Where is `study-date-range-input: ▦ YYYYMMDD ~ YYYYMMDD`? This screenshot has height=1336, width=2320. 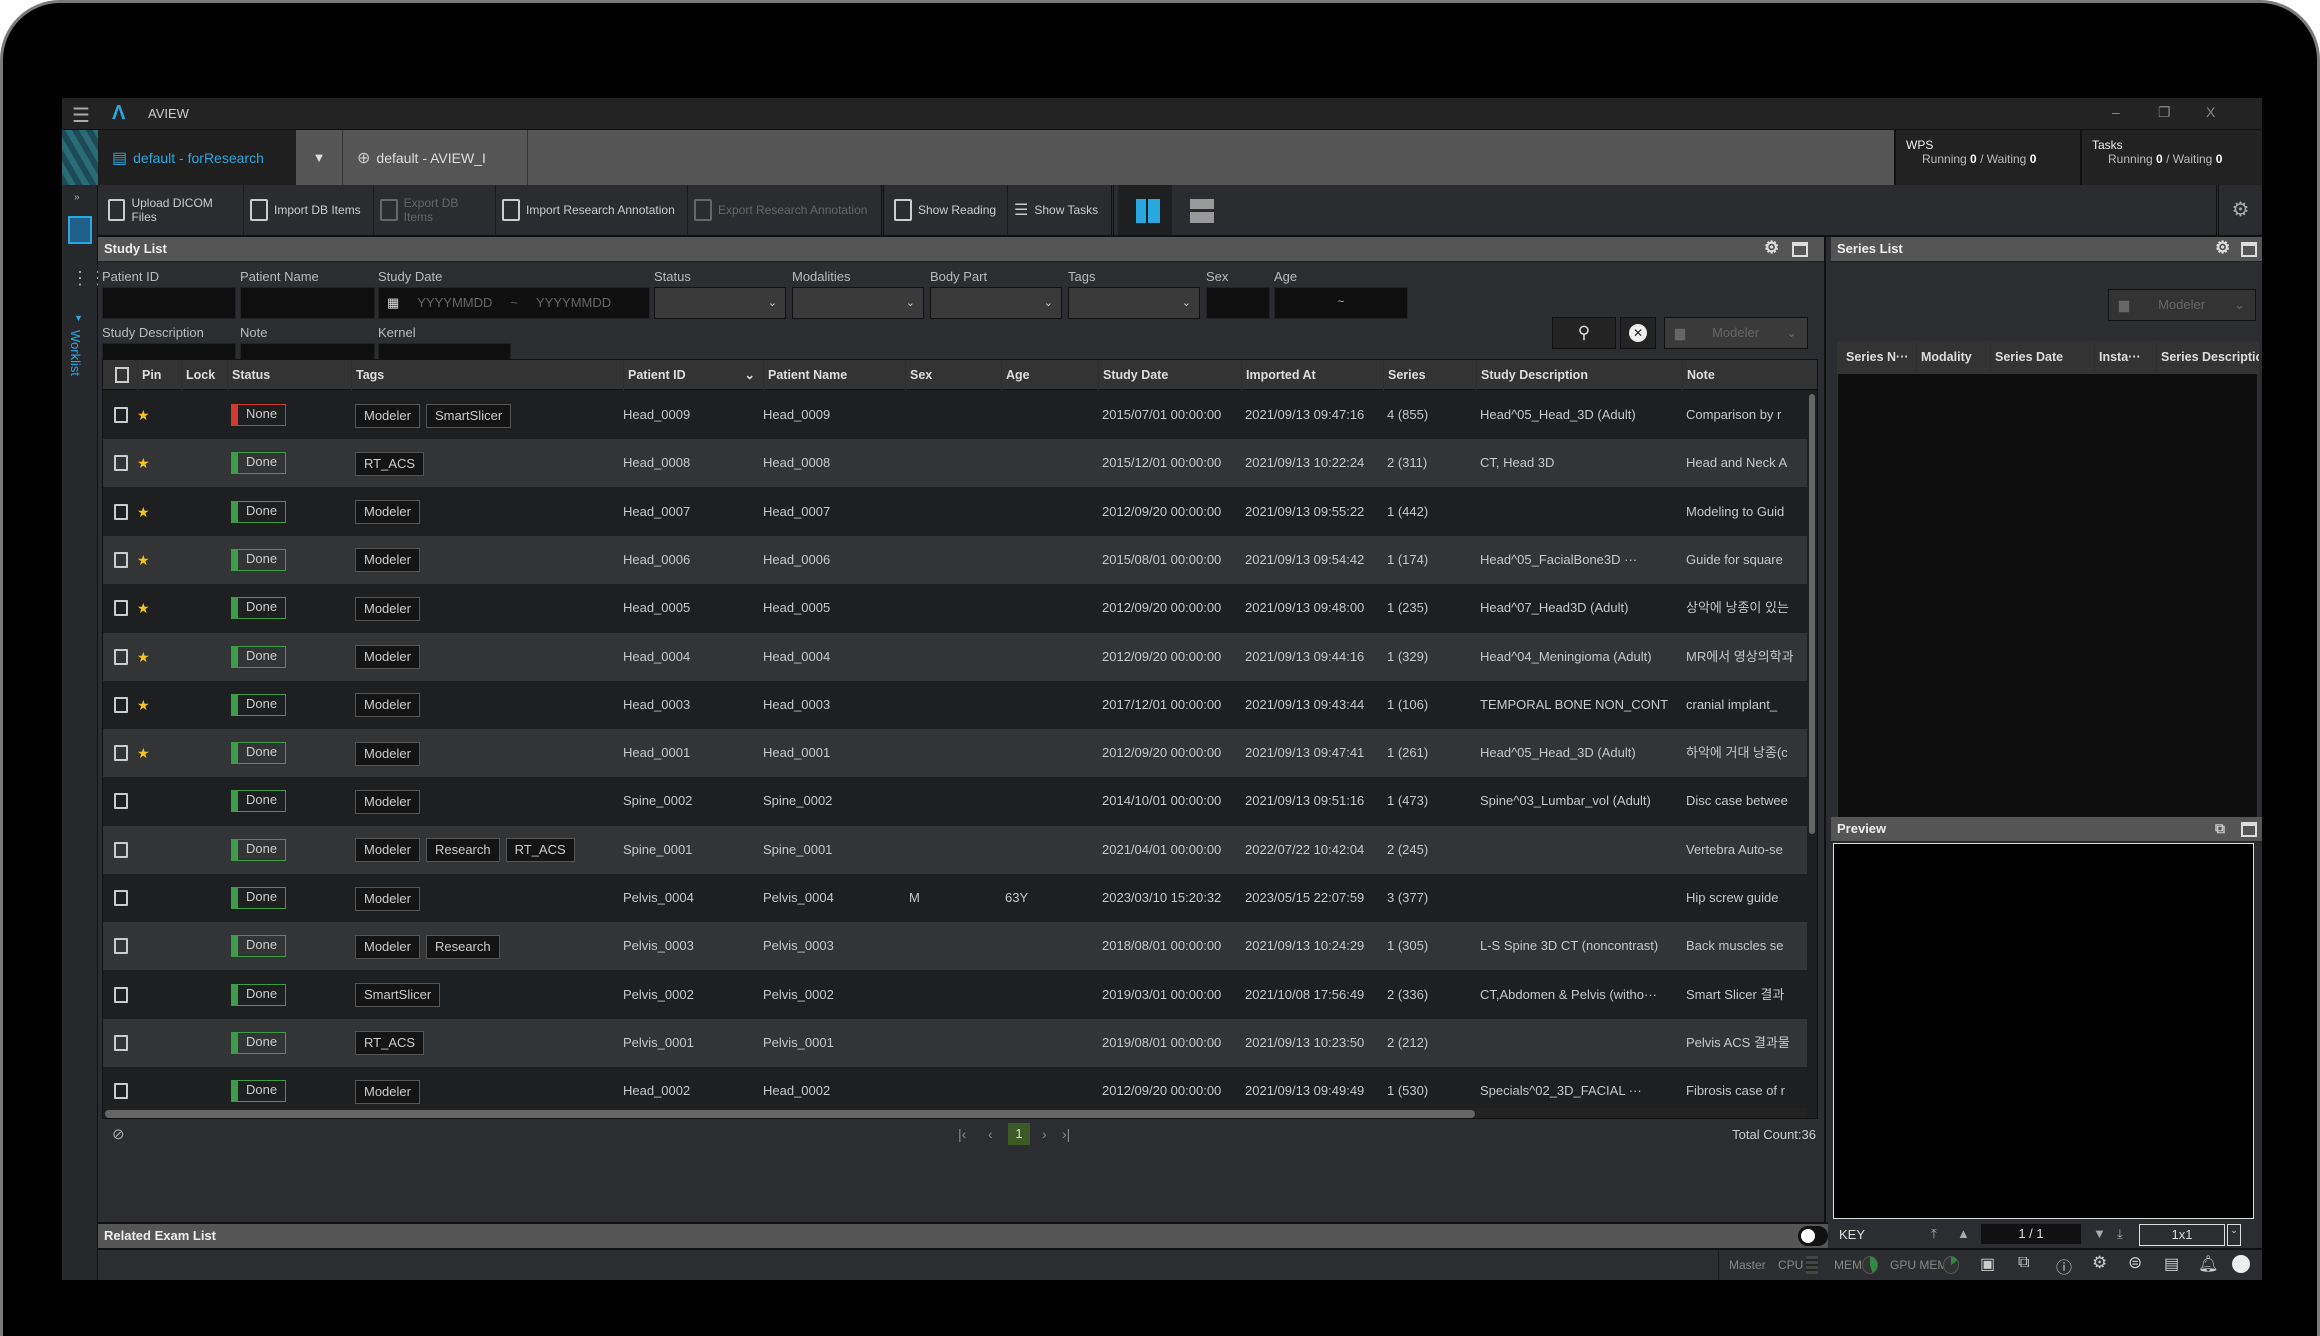 study-date-range-input: ▦ YYYYMMDD ~ YYYYMMDD is located at coordinates (514, 303).